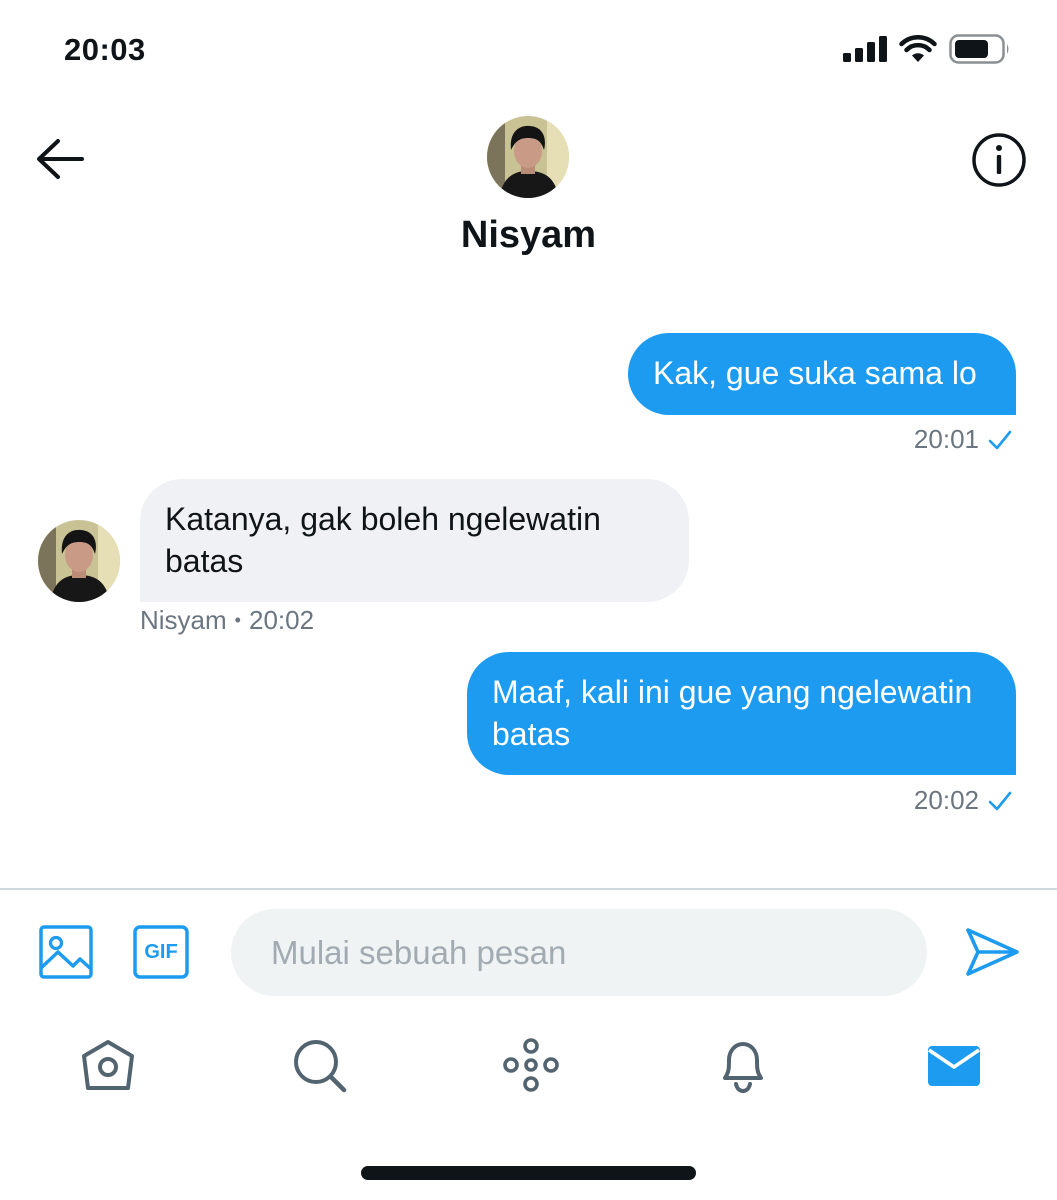  I want to click on send-icon, so click(992, 952).